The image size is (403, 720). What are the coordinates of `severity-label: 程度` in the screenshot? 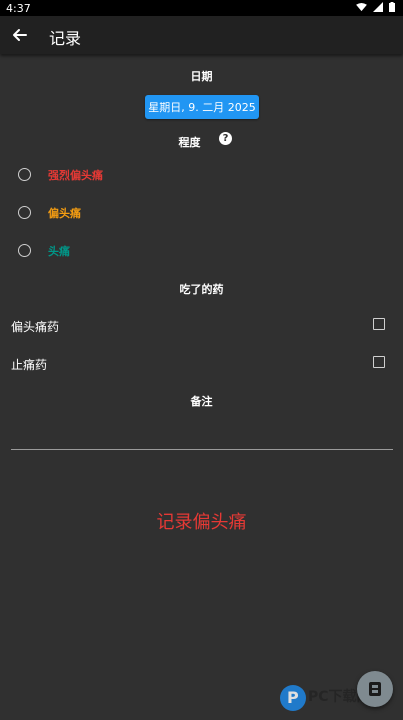 It's located at (189, 142).